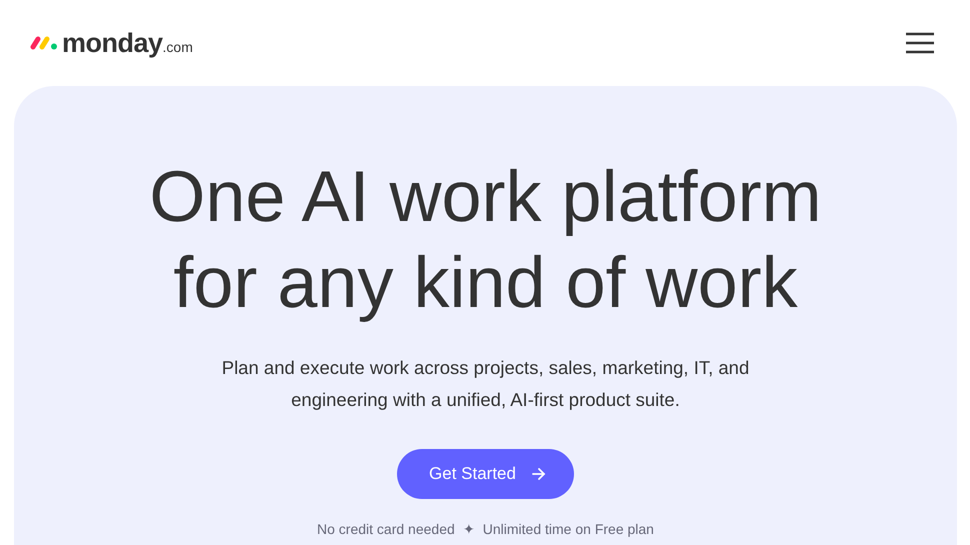 This screenshot has width=970, height=545. What do you see at coordinates (485, 283) in the screenshot?
I see `headline-line: for any kind of work` at bounding box center [485, 283].